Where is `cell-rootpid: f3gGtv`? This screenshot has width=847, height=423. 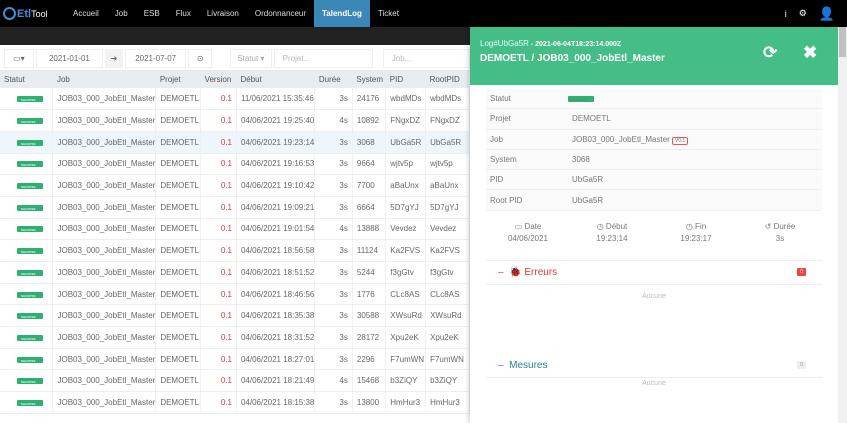 cell-rootpid: f3gGtv is located at coordinates (447, 272).